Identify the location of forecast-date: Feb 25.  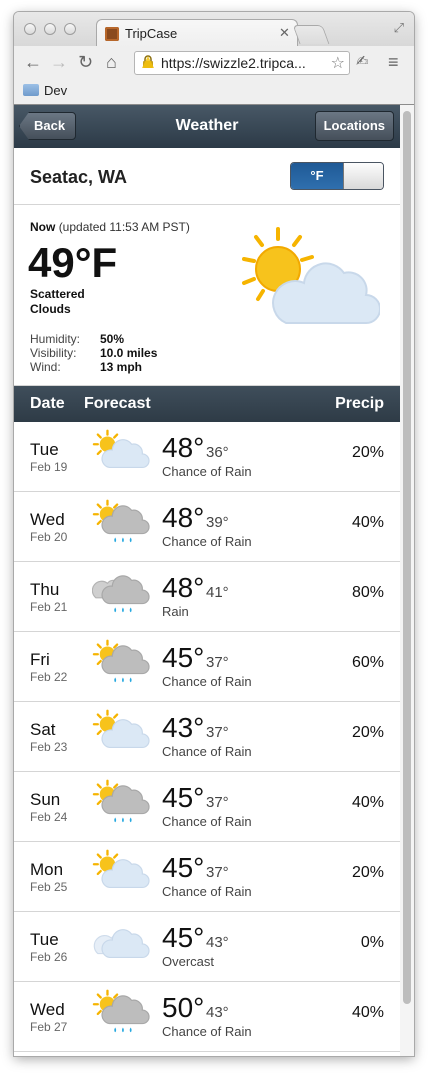
(49, 887).